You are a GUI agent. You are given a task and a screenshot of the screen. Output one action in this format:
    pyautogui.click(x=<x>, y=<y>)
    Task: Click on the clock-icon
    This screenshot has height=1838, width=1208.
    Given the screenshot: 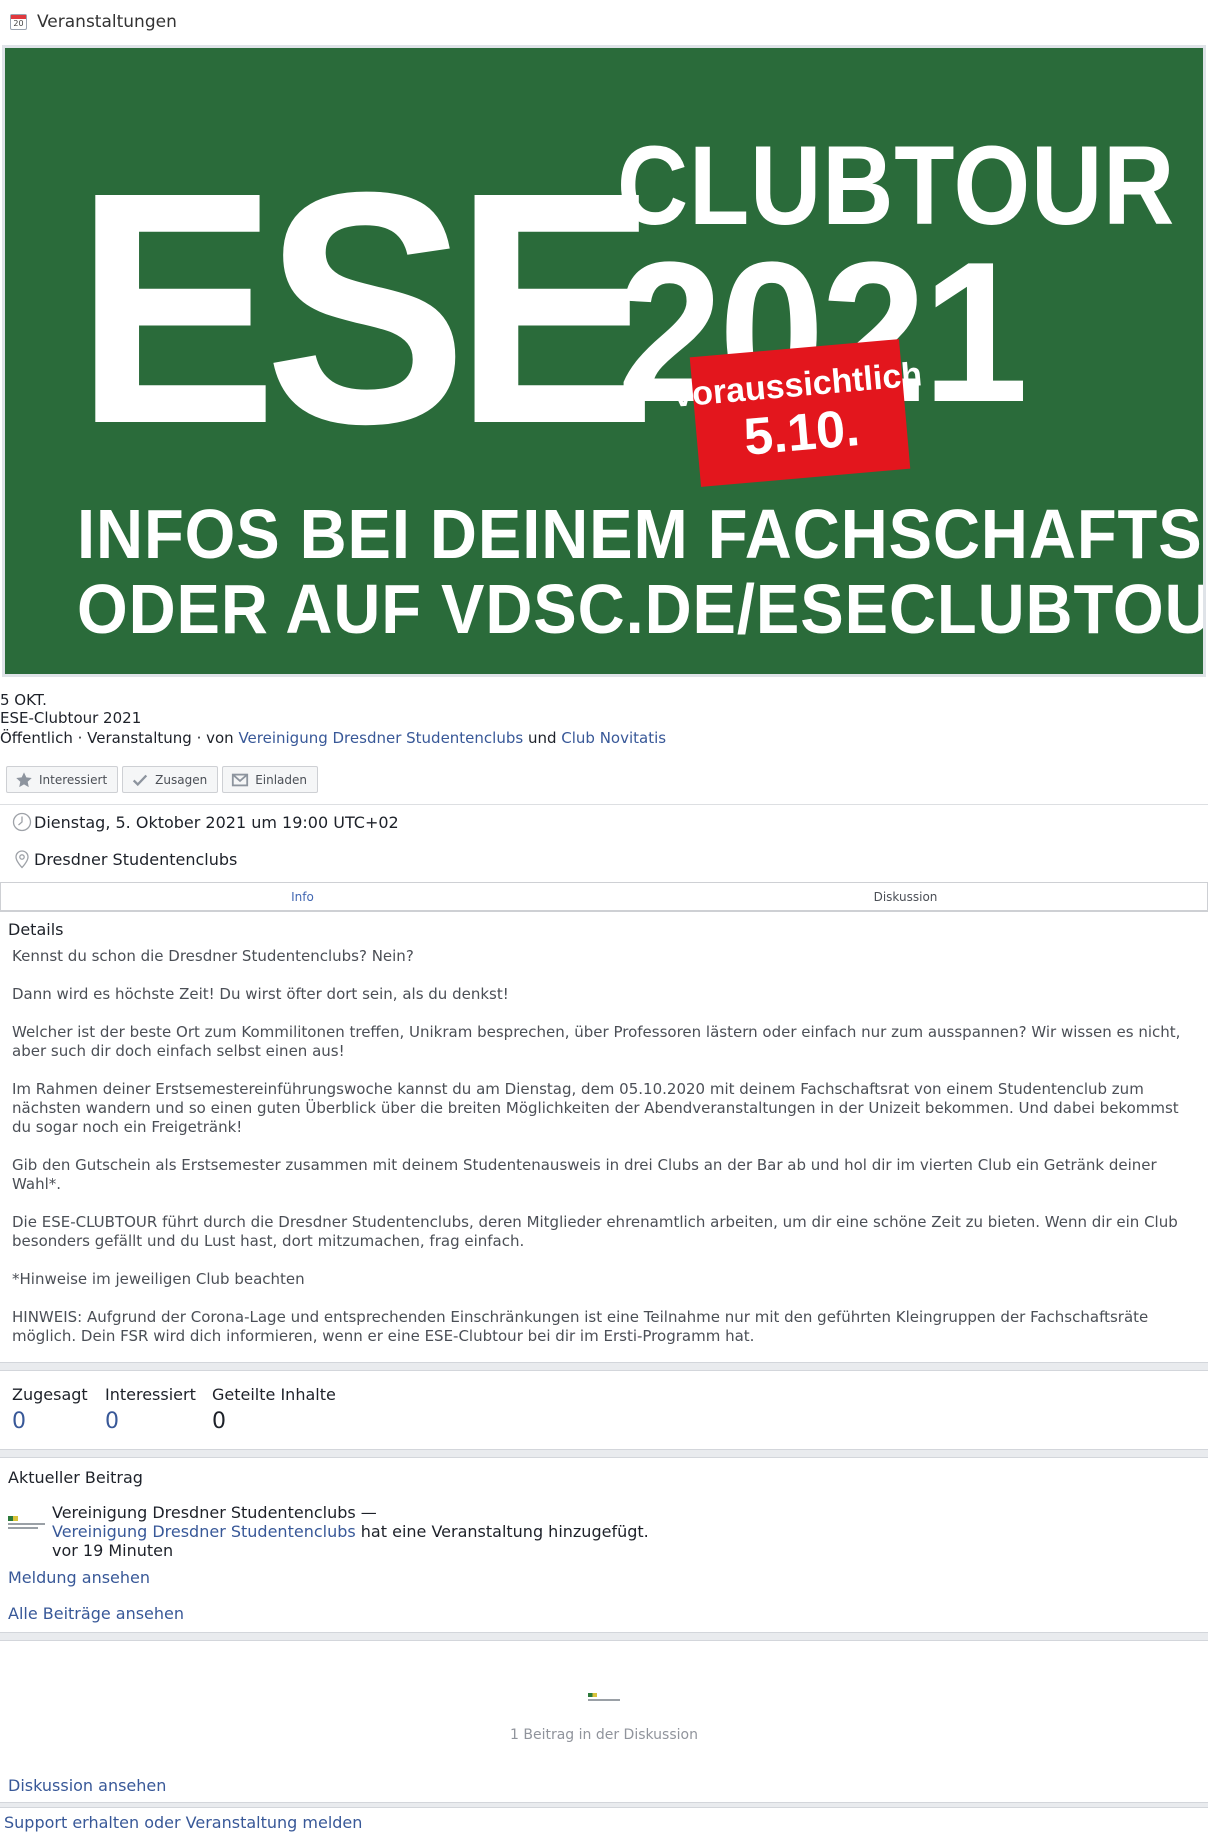 What is the action you would take?
    pyautogui.click(x=22, y=822)
    